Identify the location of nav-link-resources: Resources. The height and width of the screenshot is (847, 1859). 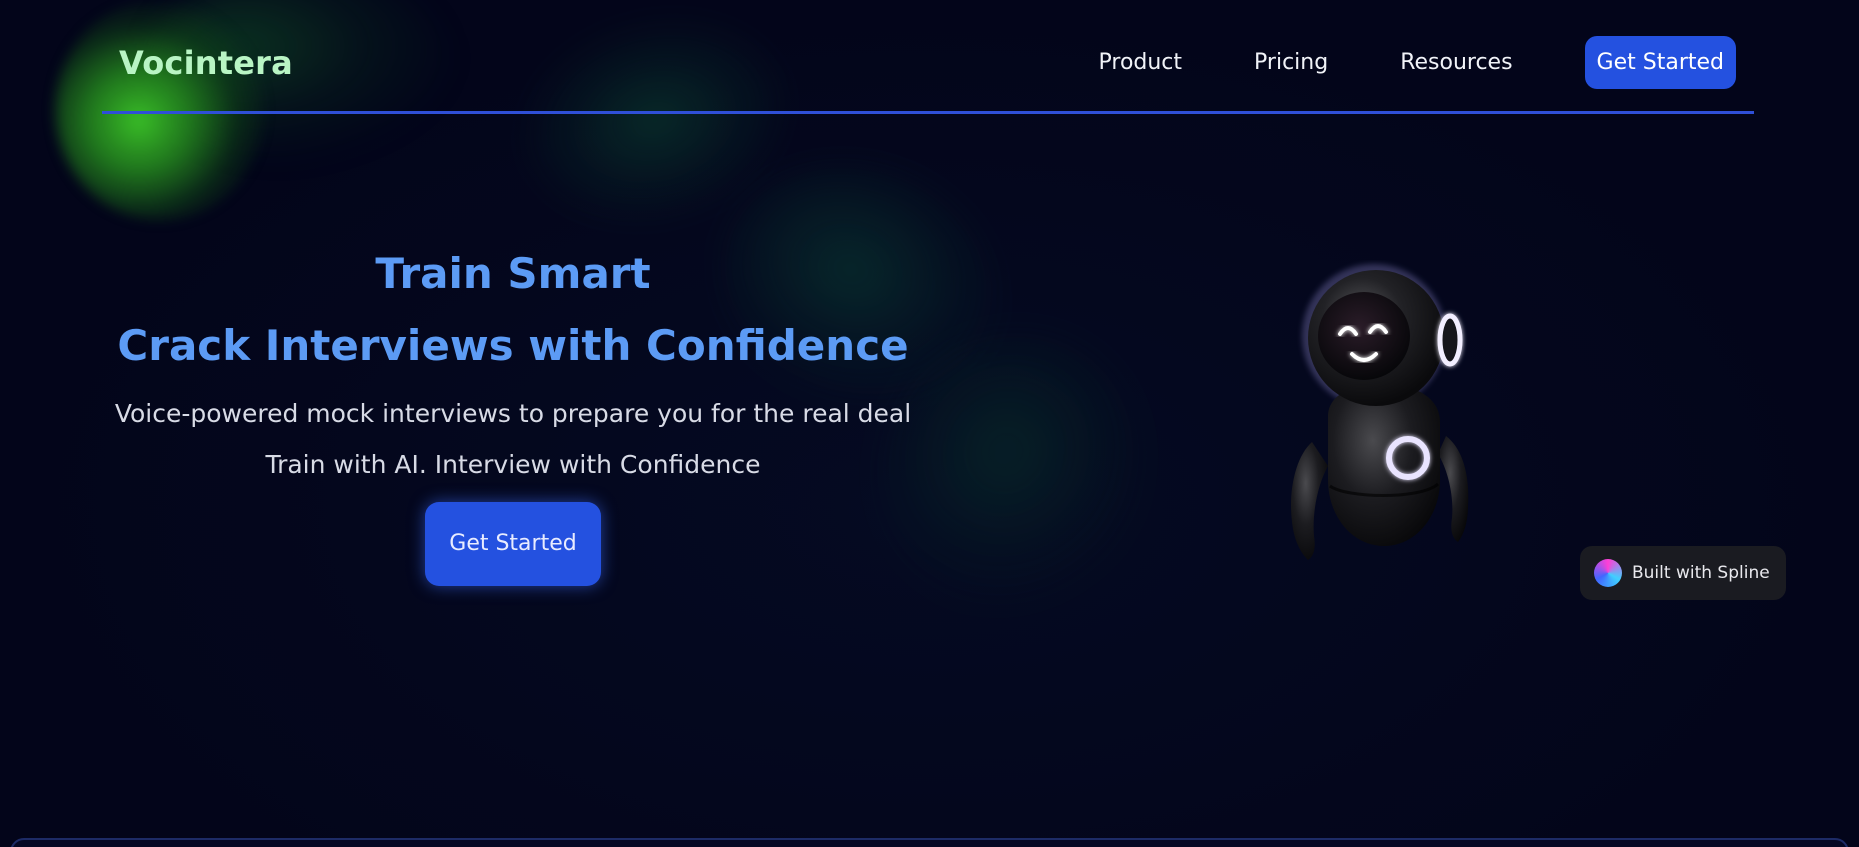
(1456, 62).